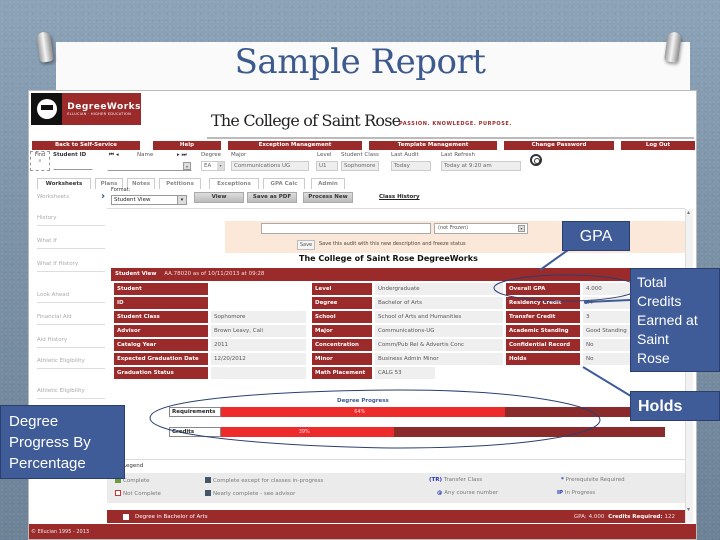 The width and height of the screenshot is (720, 540). What do you see at coordinates (607, 345) in the screenshot?
I see `confidential-record-value: No` at bounding box center [607, 345].